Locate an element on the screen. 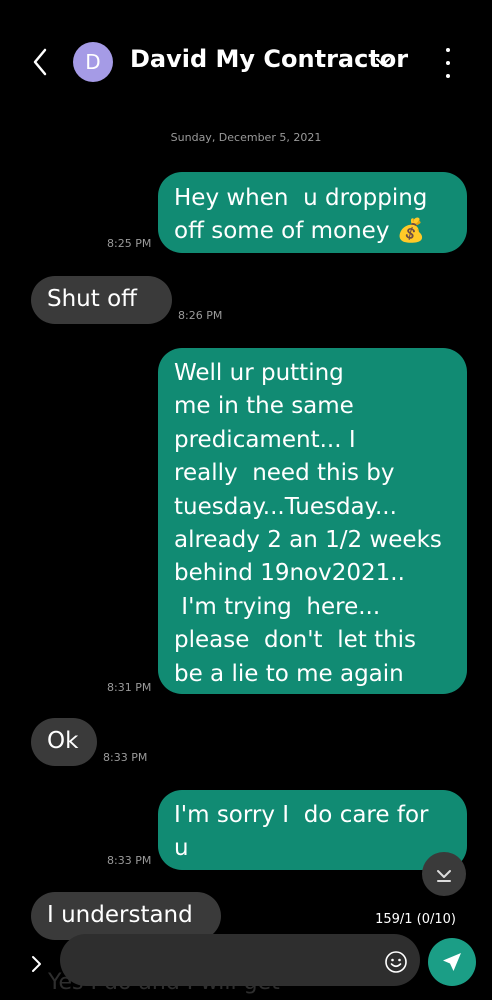 The width and height of the screenshot is (492, 1000). conversation-header: D David My Contractor is located at coordinates (246, 62).